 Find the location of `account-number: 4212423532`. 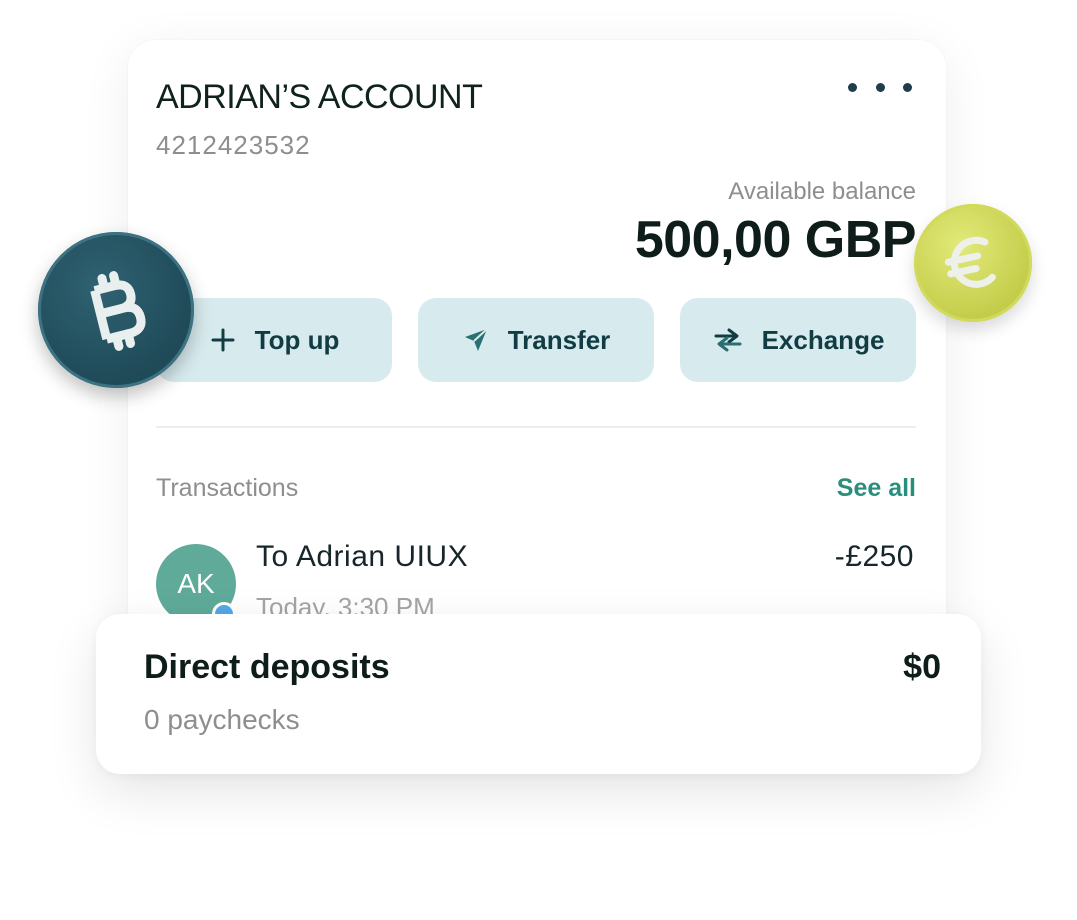

account-number: 4212423532 is located at coordinates (233, 145).